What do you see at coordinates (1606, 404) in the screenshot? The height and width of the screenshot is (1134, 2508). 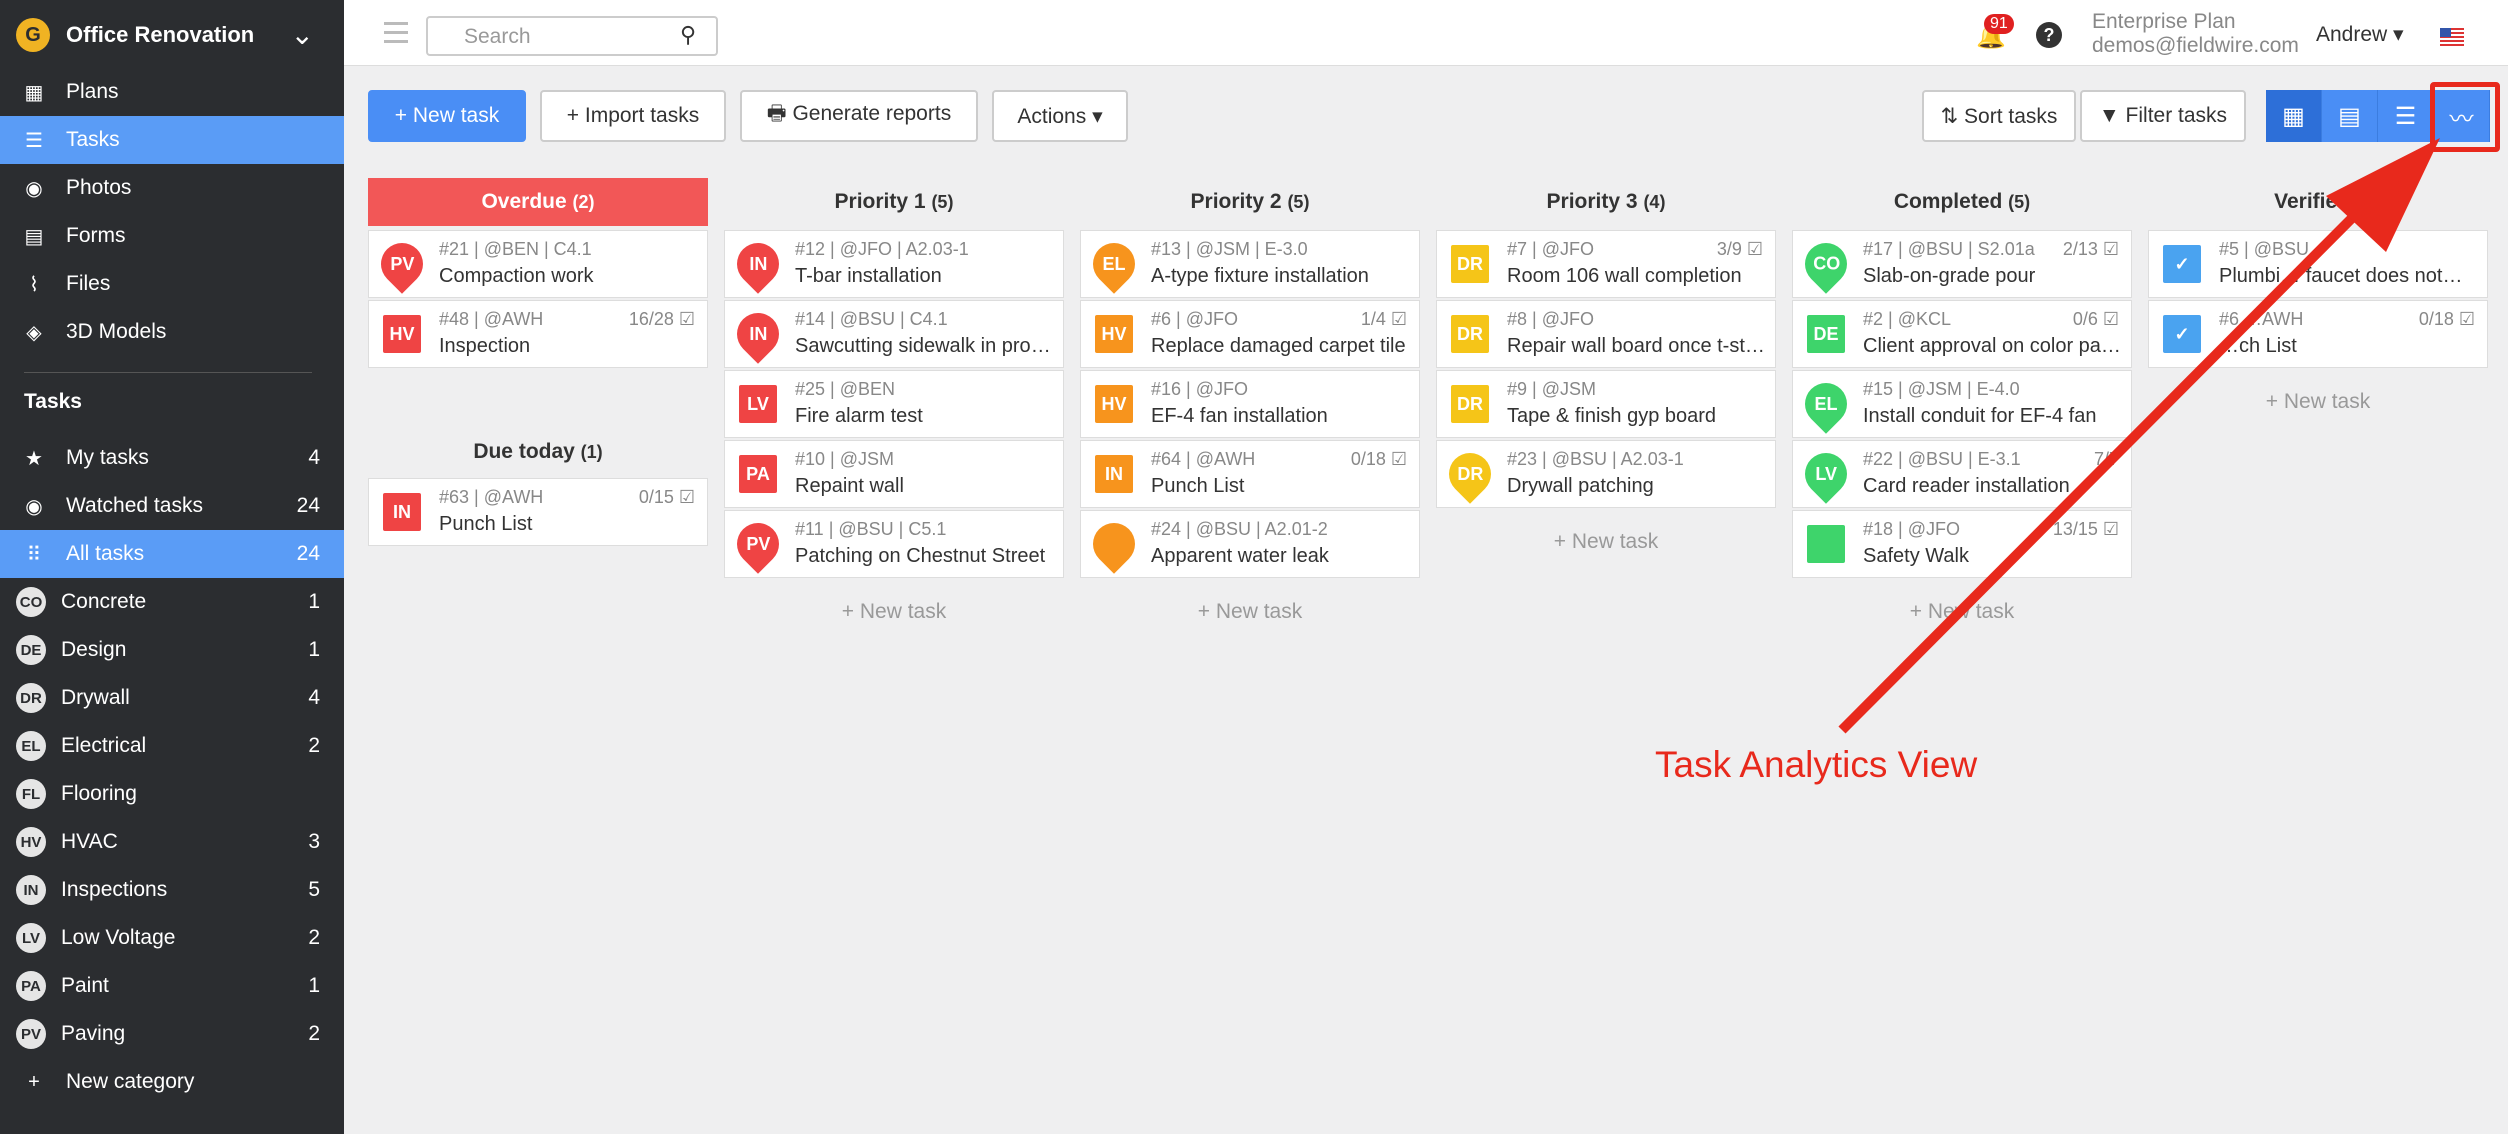 I see `task-card: DR #9 | @JSM Tape & finish gyp board` at bounding box center [1606, 404].